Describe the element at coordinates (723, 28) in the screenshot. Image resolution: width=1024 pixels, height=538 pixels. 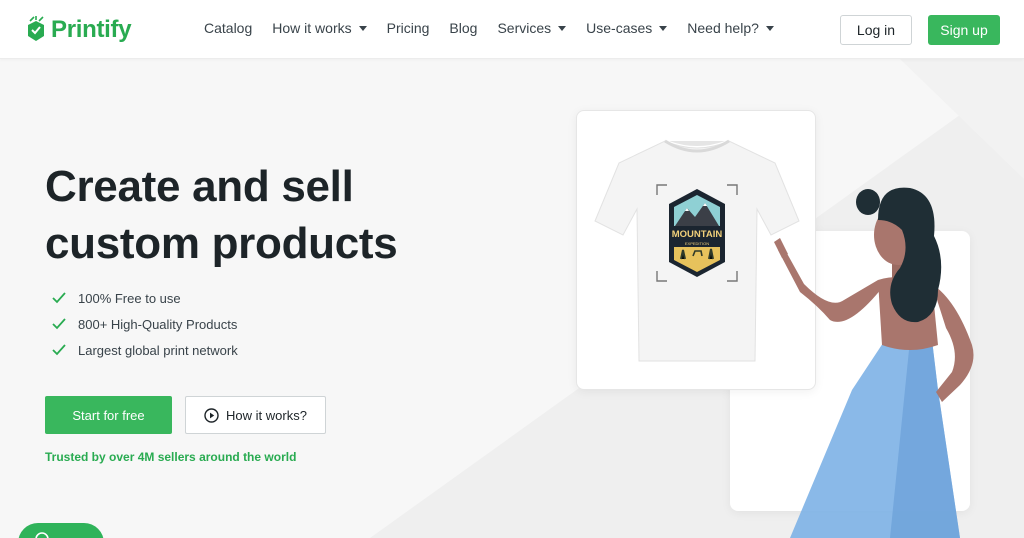
I see `nav-label: Need help?` at that location.